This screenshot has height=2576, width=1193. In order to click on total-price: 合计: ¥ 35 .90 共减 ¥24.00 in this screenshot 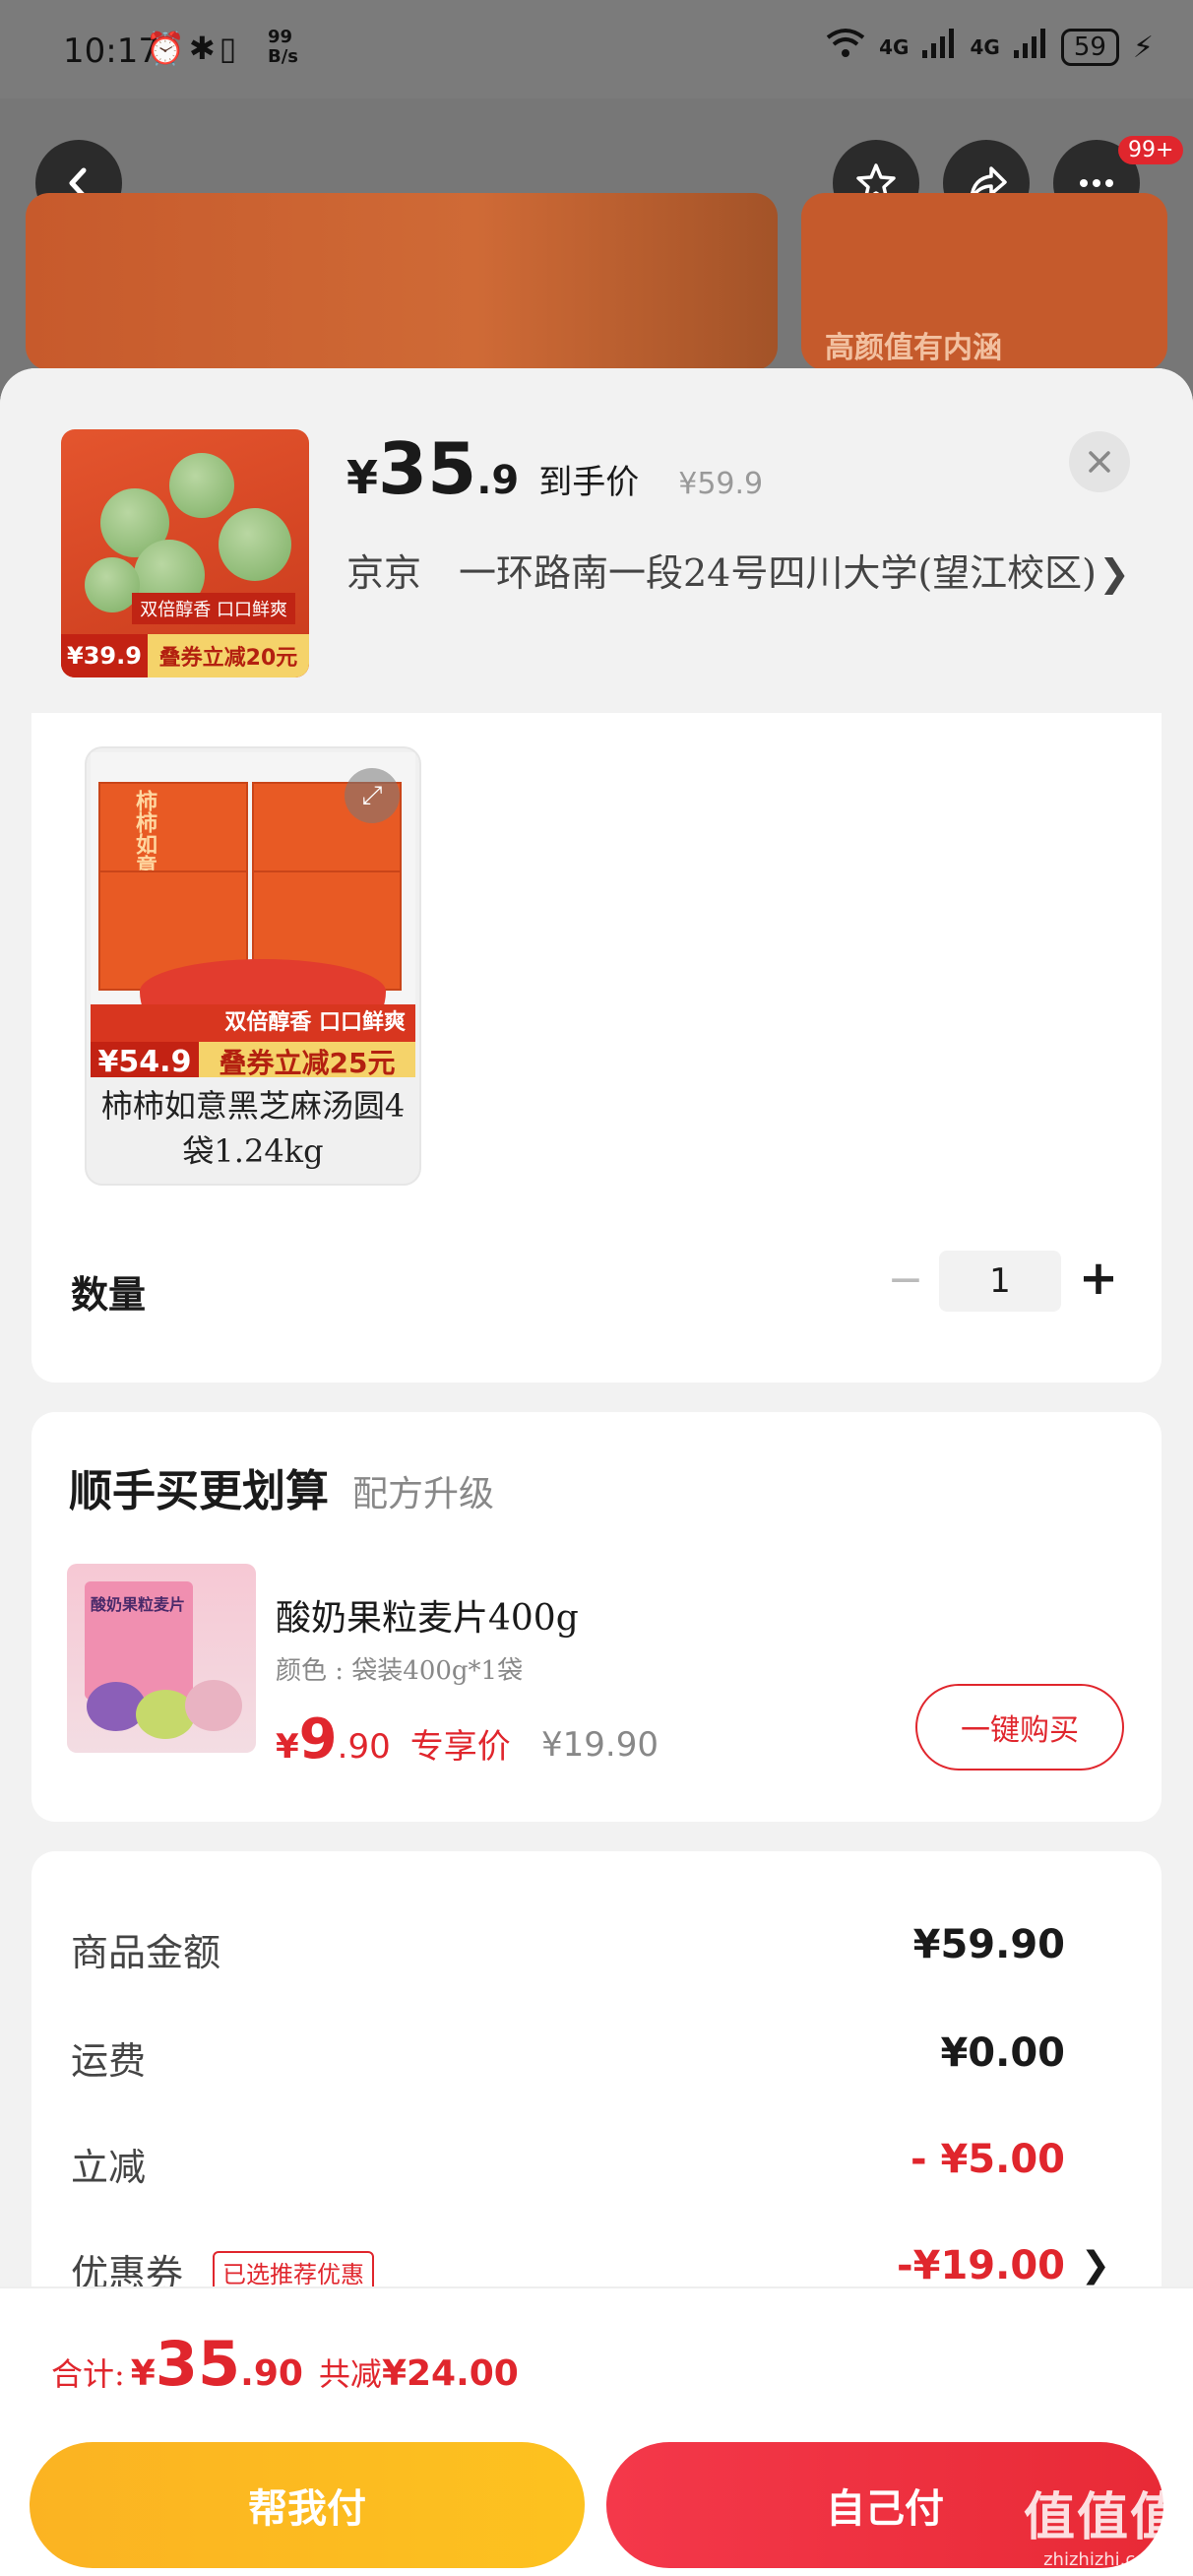, I will do `click(285, 2364)`.